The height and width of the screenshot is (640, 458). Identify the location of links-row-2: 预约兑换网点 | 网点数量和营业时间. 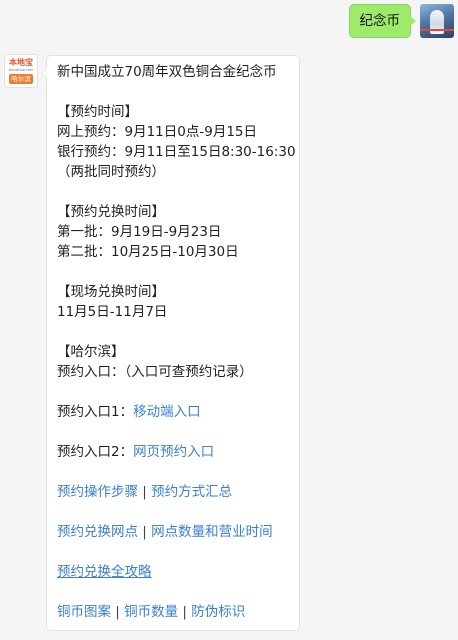
(173, 532).